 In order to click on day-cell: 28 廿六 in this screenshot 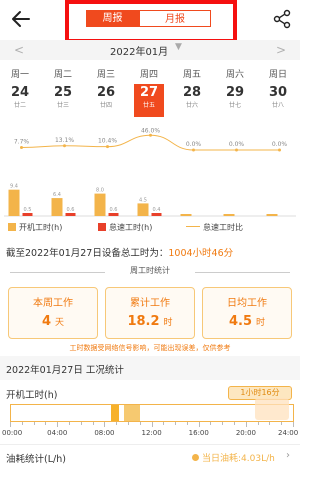, I will do `click(192, 100)`.